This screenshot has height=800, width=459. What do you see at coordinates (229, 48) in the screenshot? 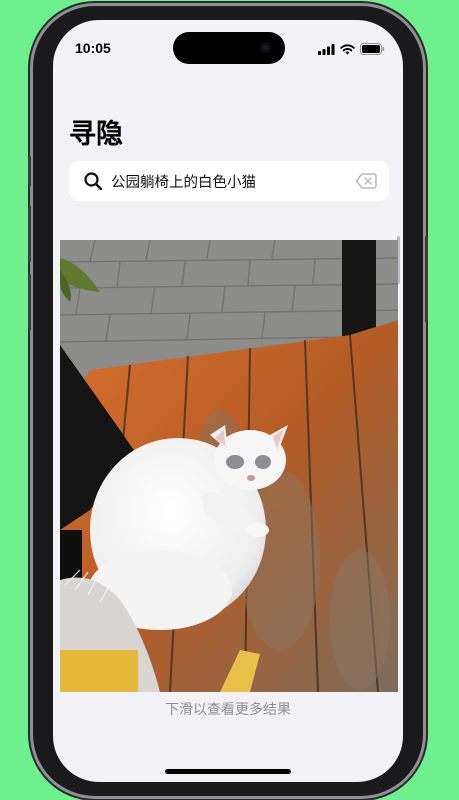
I see `dynamic-island` at bounding box center [229, 48].